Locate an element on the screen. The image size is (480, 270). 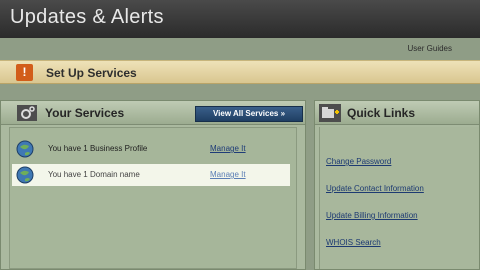
your-services-title: Your Services is located at coordinates (85, 113).